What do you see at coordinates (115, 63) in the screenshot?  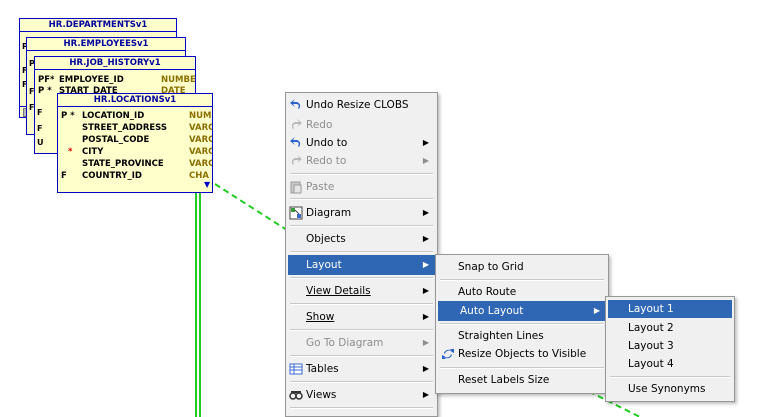 I see `table-title: HR.JOB_HISTORYv1` at bounding box center [115, 63].